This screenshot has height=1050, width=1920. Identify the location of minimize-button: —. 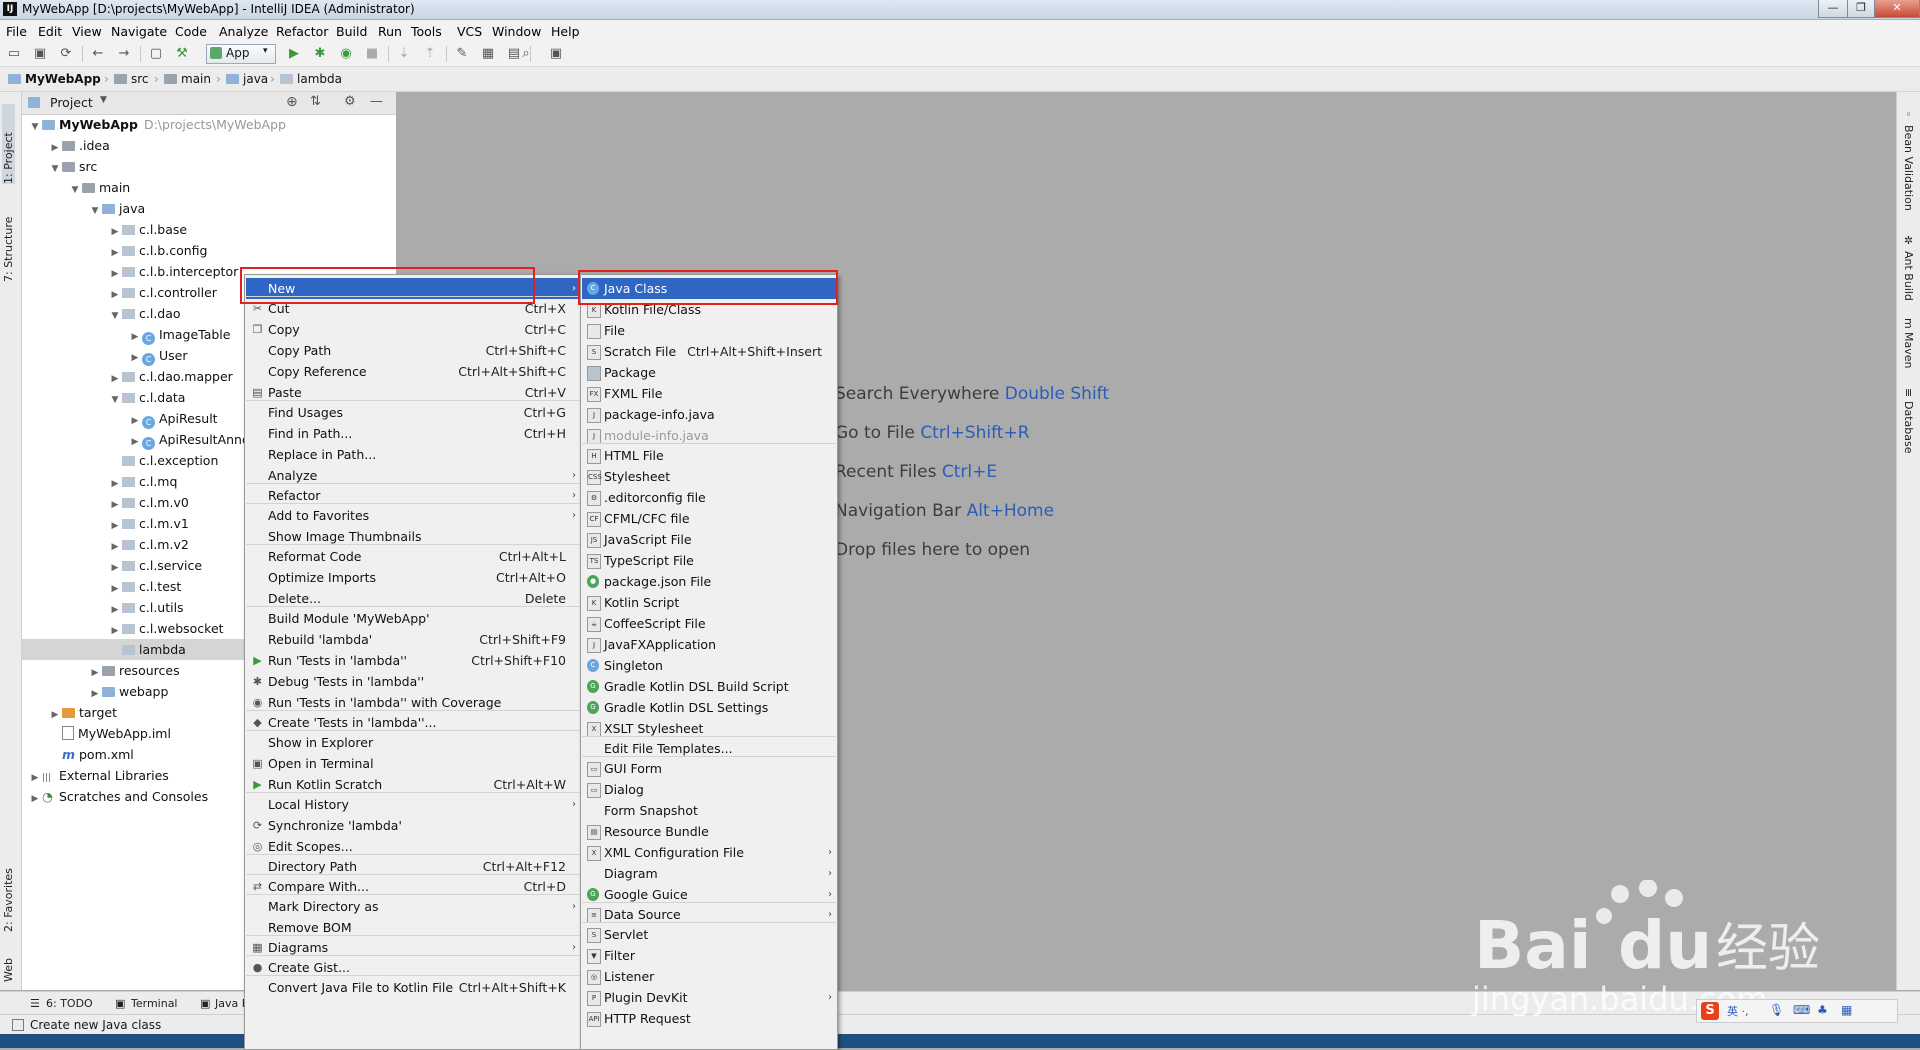
(1833, 9).